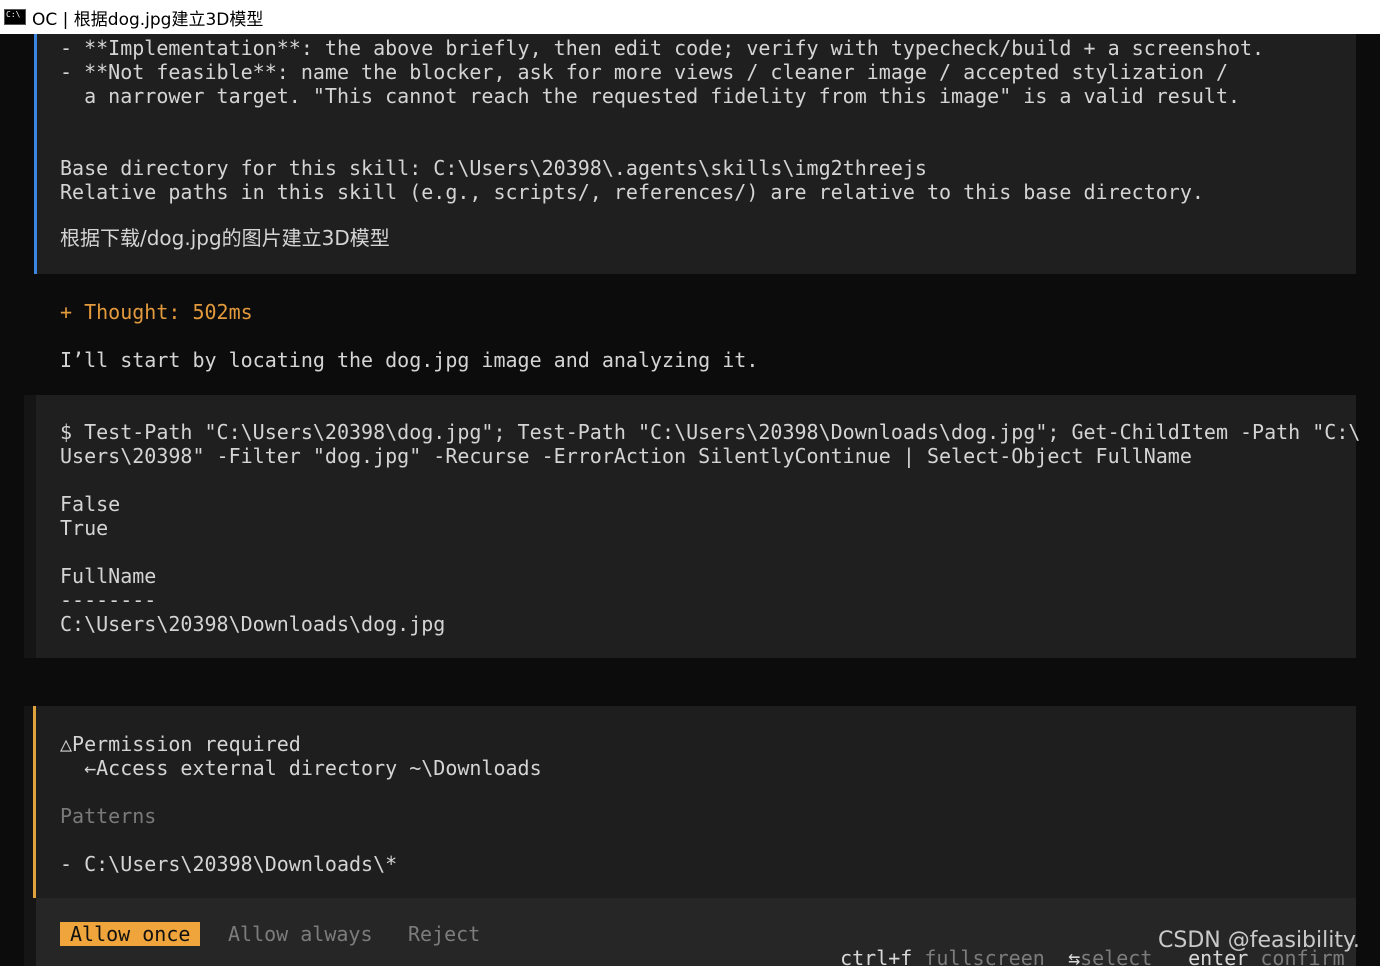 This screenshot has height=966, width=1380. What do you see at coordinates (1074, 956) in the screenshot?
I see `select-arrows-icon: ⇆` at bounding box center [1074, 956].